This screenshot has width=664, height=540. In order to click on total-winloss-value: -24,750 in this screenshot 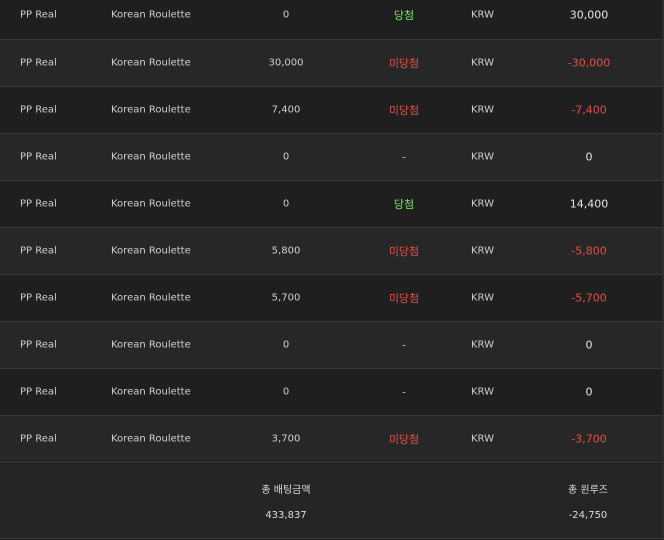, I will do `click(588, 515)`.